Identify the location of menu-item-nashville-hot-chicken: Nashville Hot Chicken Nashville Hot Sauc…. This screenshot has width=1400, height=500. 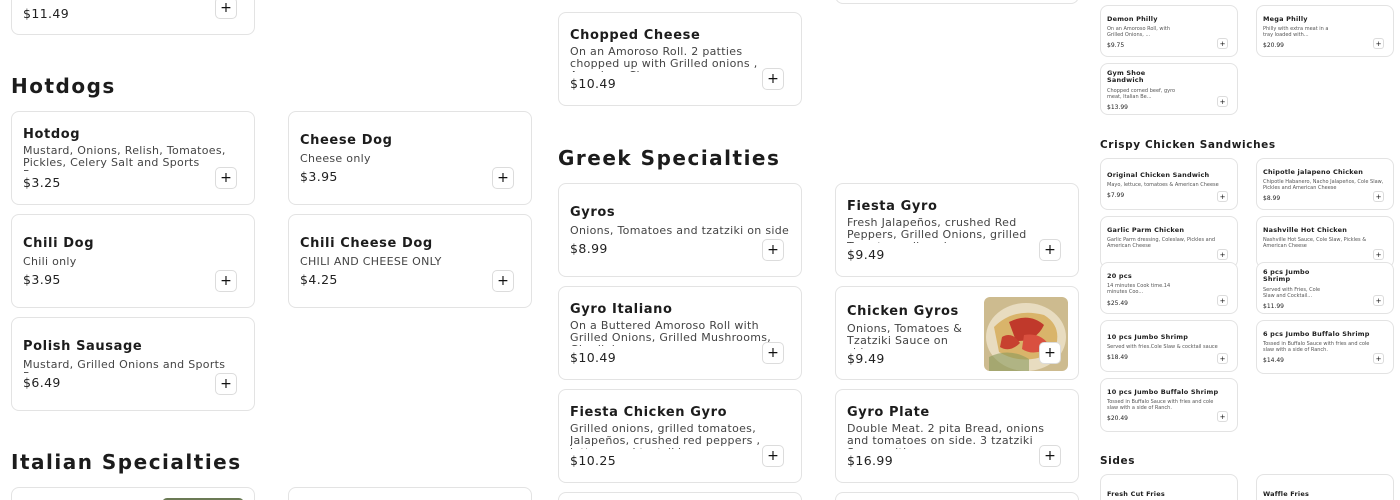
(1325, 242).